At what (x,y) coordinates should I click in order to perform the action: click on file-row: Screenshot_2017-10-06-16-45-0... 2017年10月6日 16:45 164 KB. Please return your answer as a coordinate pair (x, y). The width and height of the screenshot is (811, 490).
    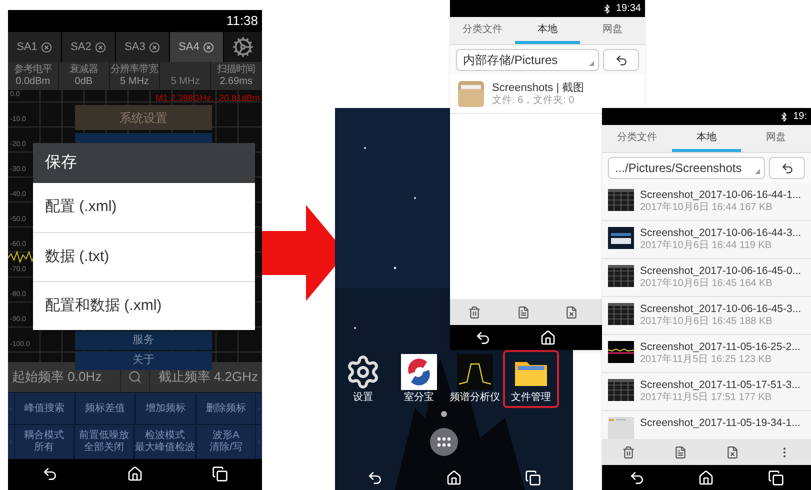
    Looking at the image, I should click on (706, 278).